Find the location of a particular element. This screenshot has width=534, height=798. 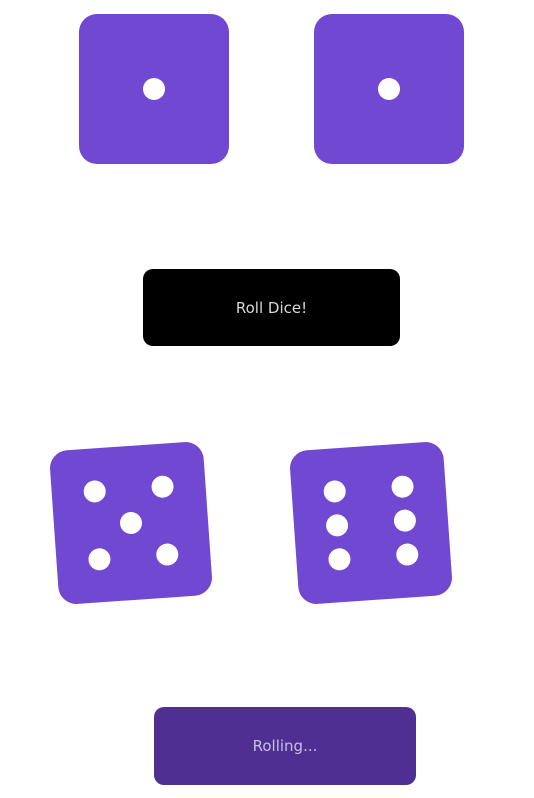

roll-dice-button: Roll Dice! is located at coordinates (271, 307).